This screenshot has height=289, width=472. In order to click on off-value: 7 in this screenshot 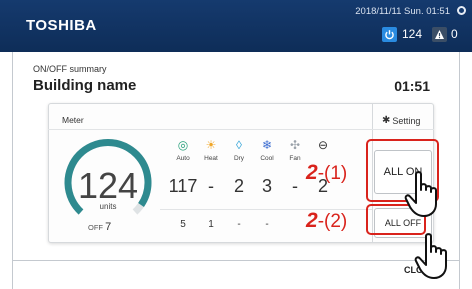, I will do `click(108, 227)`.